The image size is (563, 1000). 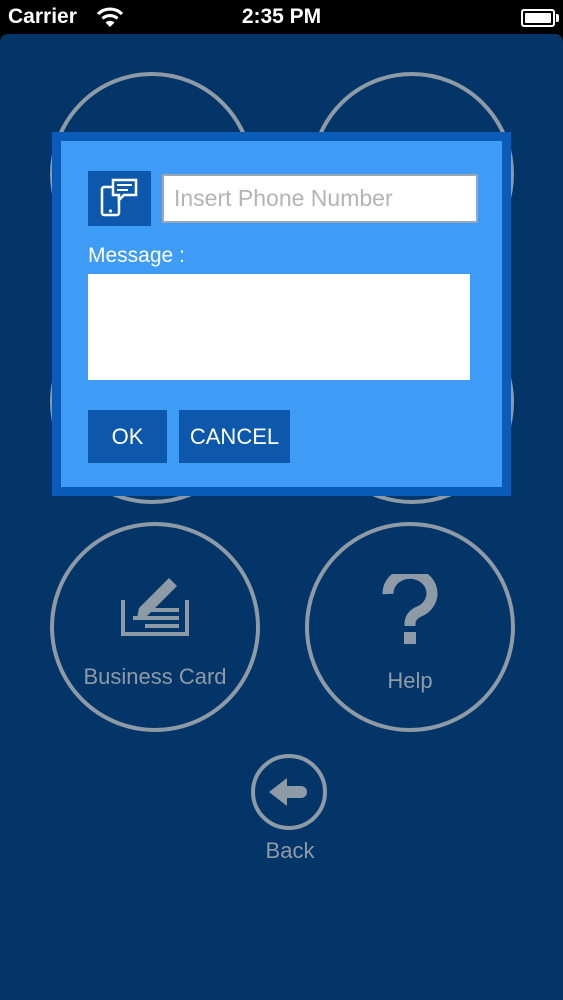 What do you see at coordinates (540, 18) in the screenshot?
I see `battery-icon` at bounding box center [540, 18].